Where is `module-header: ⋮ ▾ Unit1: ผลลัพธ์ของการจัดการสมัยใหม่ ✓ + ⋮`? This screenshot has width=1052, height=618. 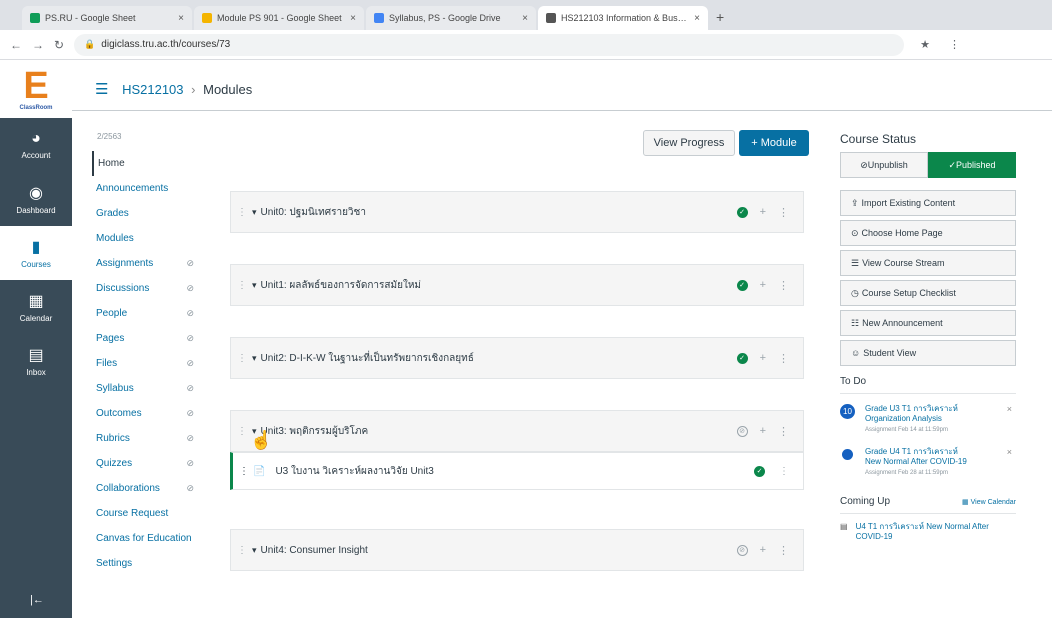 module-header: ⋮ ▾ Unit1: ผลลัพธ์ของการจัดการสมัยใหม่ ✓ + ⋮ is located at coordinates (517, 285).